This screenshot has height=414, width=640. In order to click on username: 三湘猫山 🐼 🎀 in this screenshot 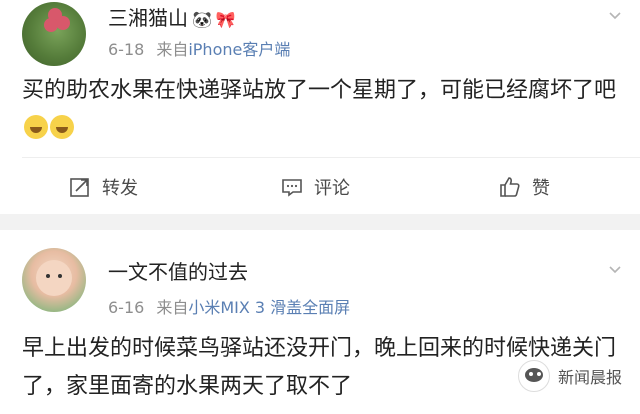, I will do `click(172, 16)`.